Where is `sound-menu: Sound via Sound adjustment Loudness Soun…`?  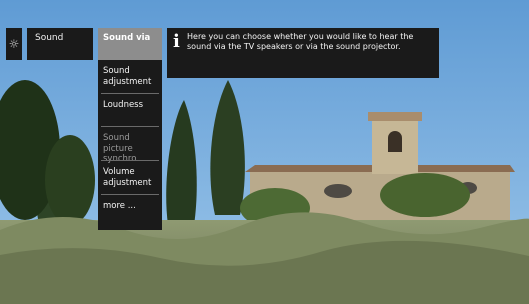 sound-menu: Sound via Sound adjustment Loudness Soun… is located at coordinates (130, 129).